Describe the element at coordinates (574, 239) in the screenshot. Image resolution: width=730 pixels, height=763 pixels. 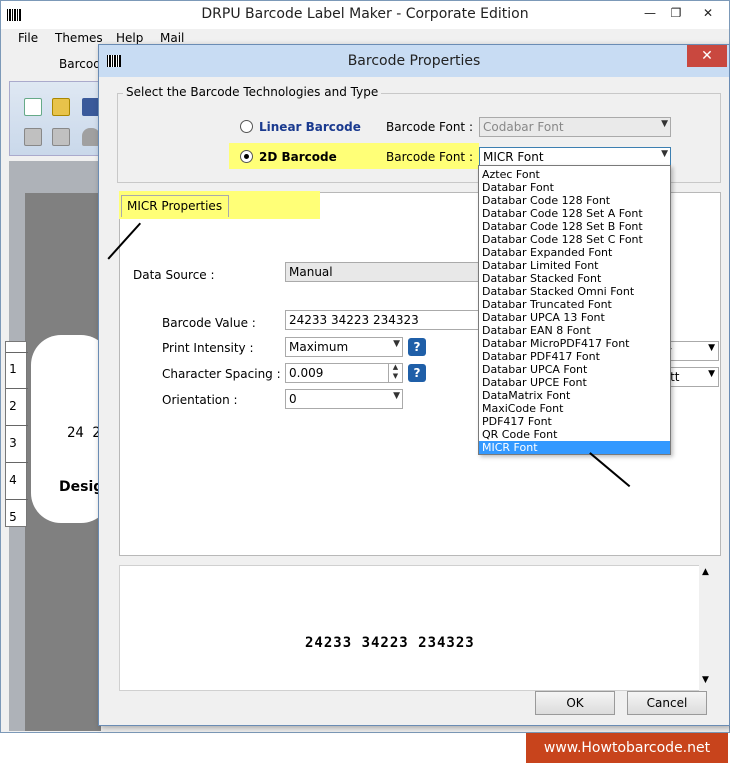
I see `dropdown-item: Databar Code 128 Set C Font` at that location.